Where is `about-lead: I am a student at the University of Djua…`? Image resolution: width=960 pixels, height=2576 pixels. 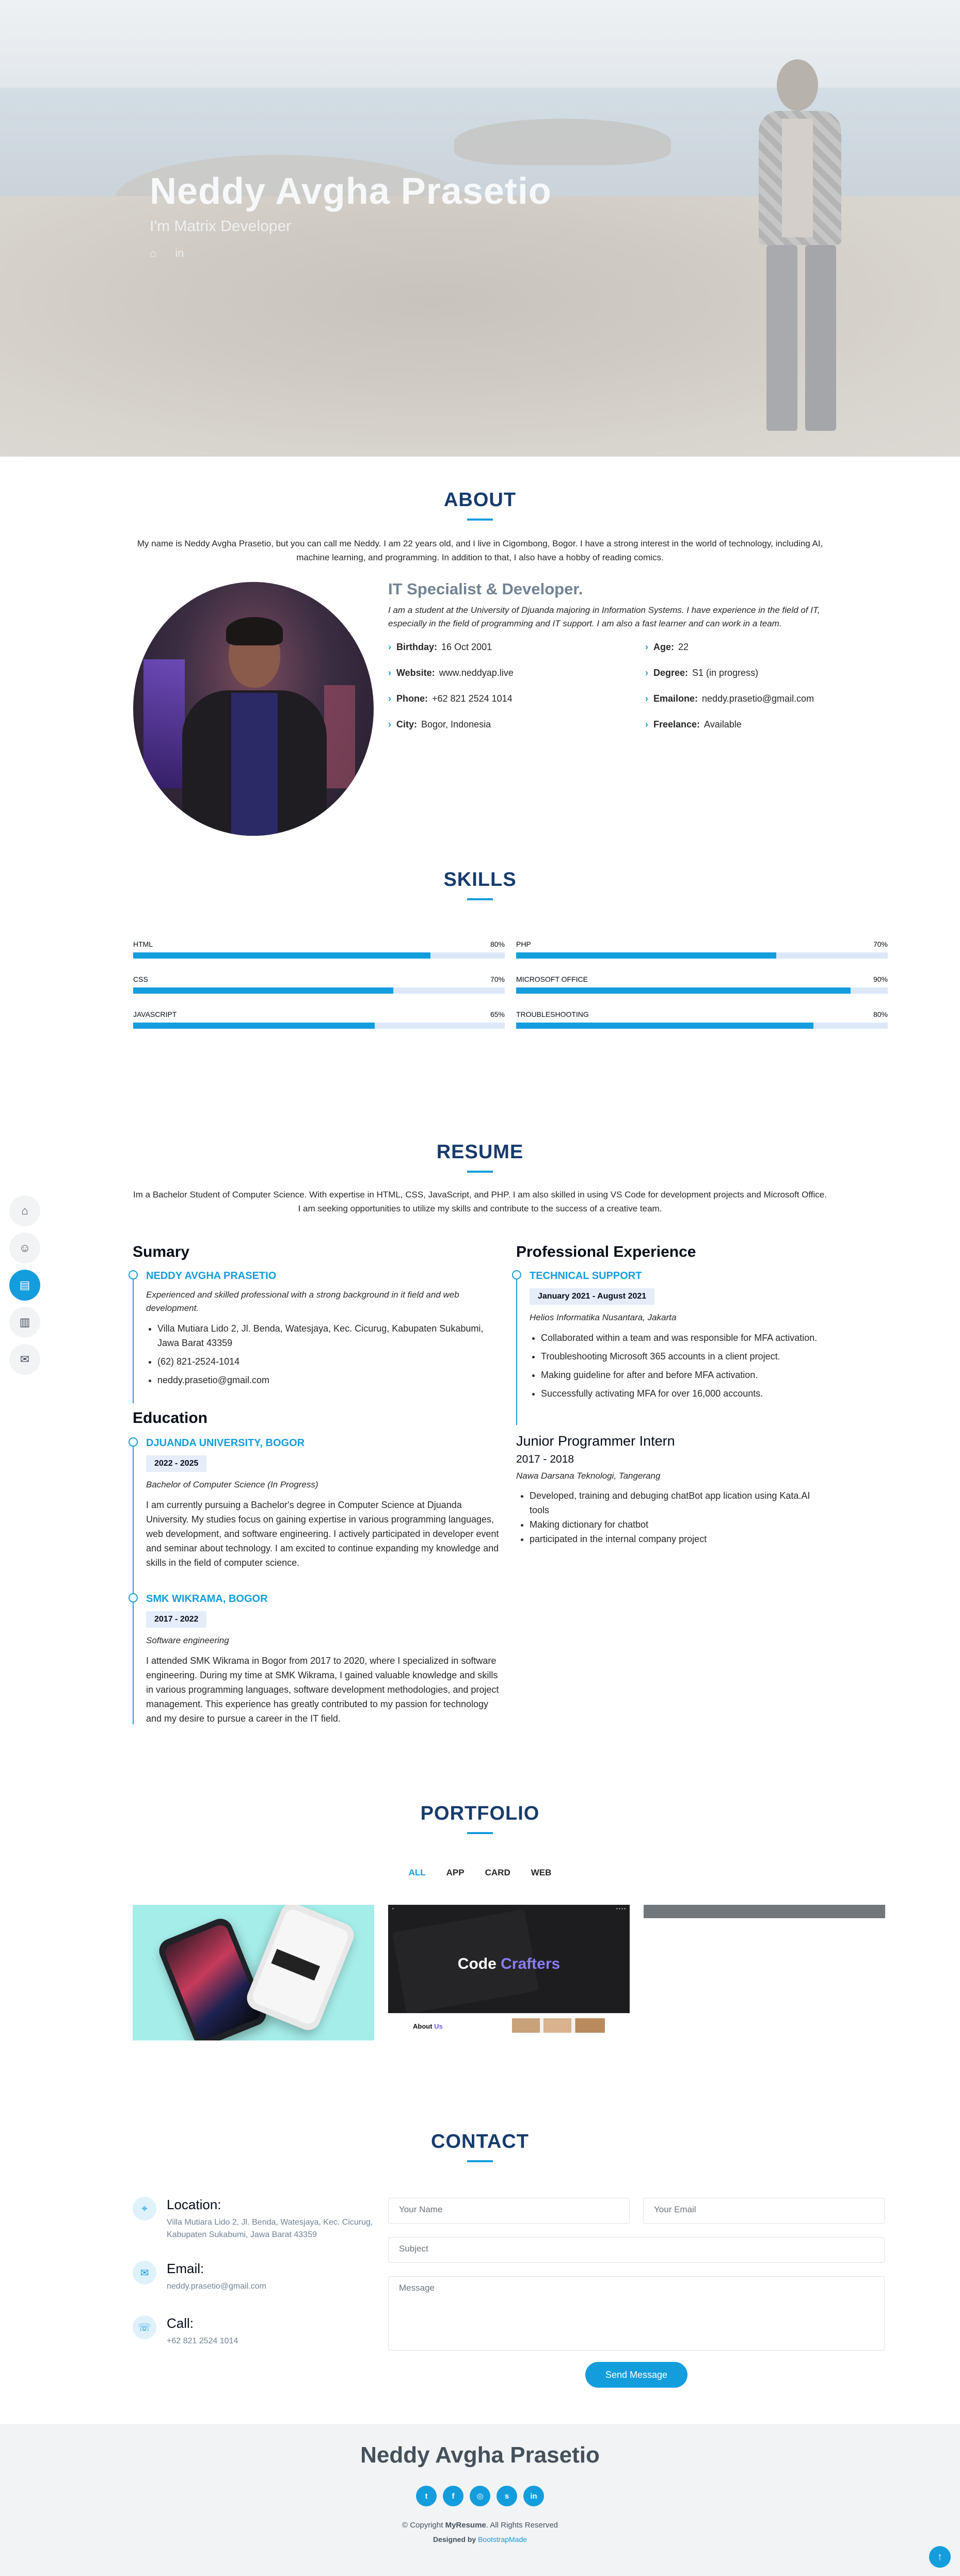 about-lead: I am a student at the University of Djua… is located at coordinates (604, 616).